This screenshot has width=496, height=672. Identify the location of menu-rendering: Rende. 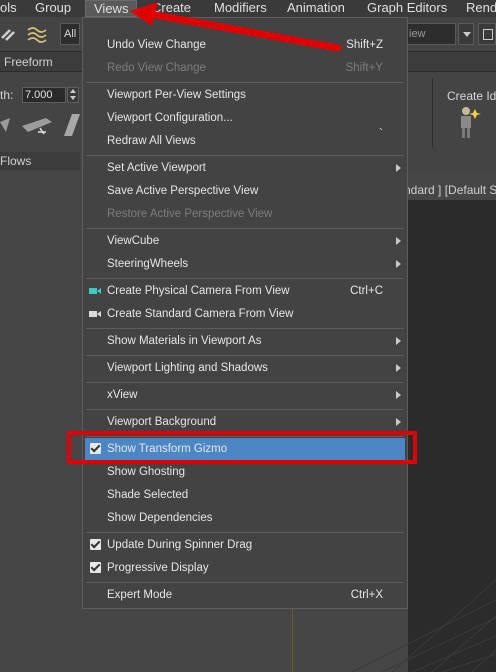
(481, 8).